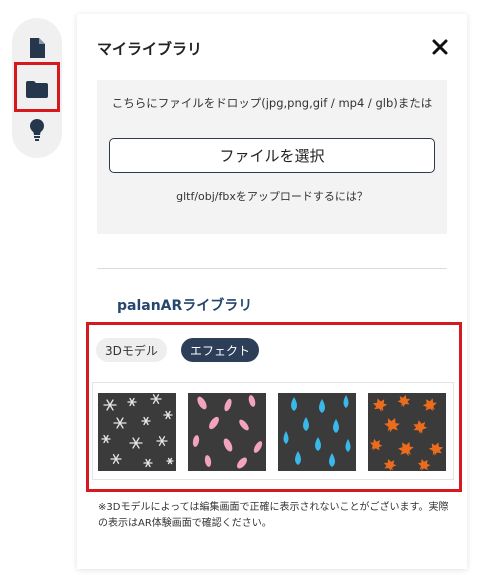  I want to click on snowflake-effect-icon, so click(137, 431).